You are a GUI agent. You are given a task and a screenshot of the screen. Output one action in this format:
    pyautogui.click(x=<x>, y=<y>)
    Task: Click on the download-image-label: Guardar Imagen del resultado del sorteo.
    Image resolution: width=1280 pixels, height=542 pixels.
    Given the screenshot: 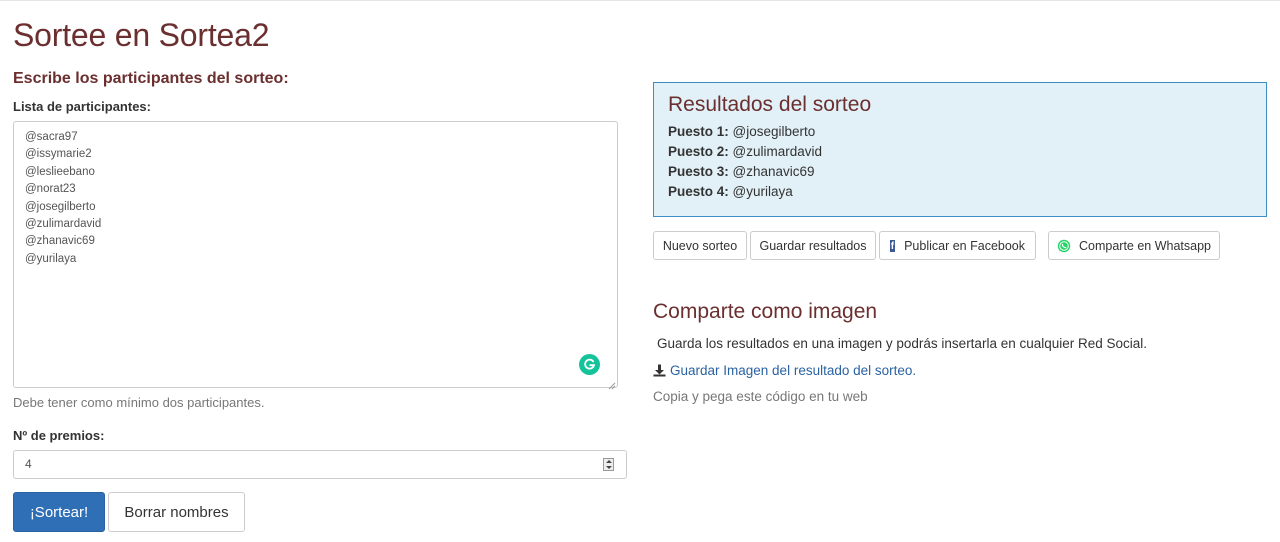 What is the action you would take?
    pyautogui.click(x=793, y=370)
    